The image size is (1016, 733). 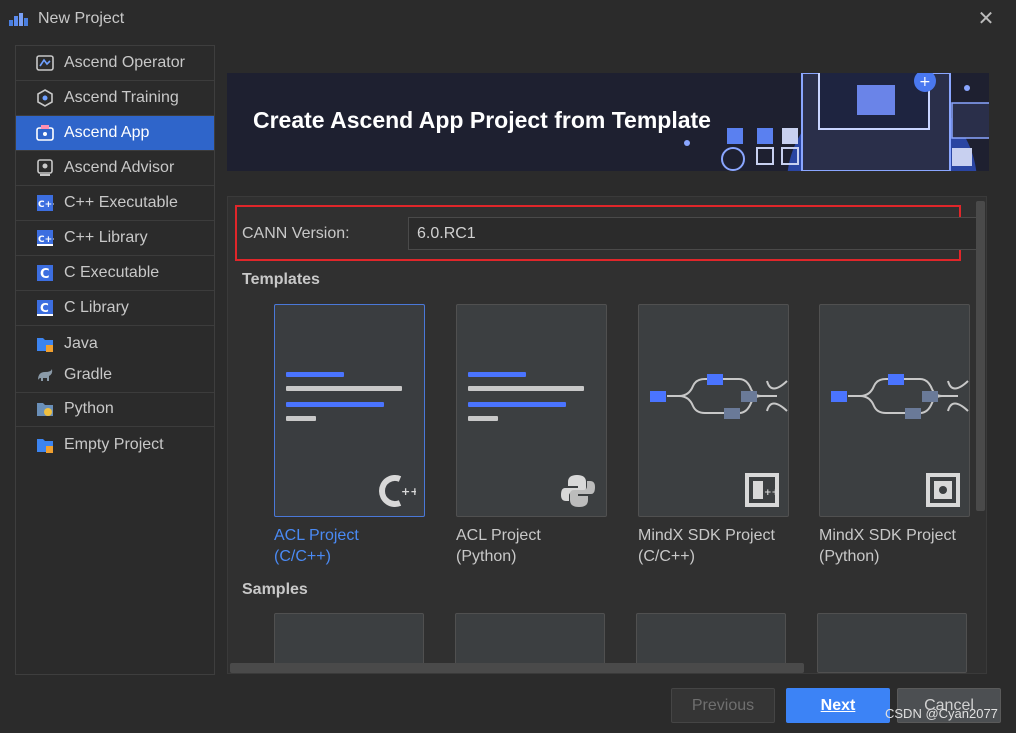 I want to click on window-title: New Project, so click(x=81, y=18).